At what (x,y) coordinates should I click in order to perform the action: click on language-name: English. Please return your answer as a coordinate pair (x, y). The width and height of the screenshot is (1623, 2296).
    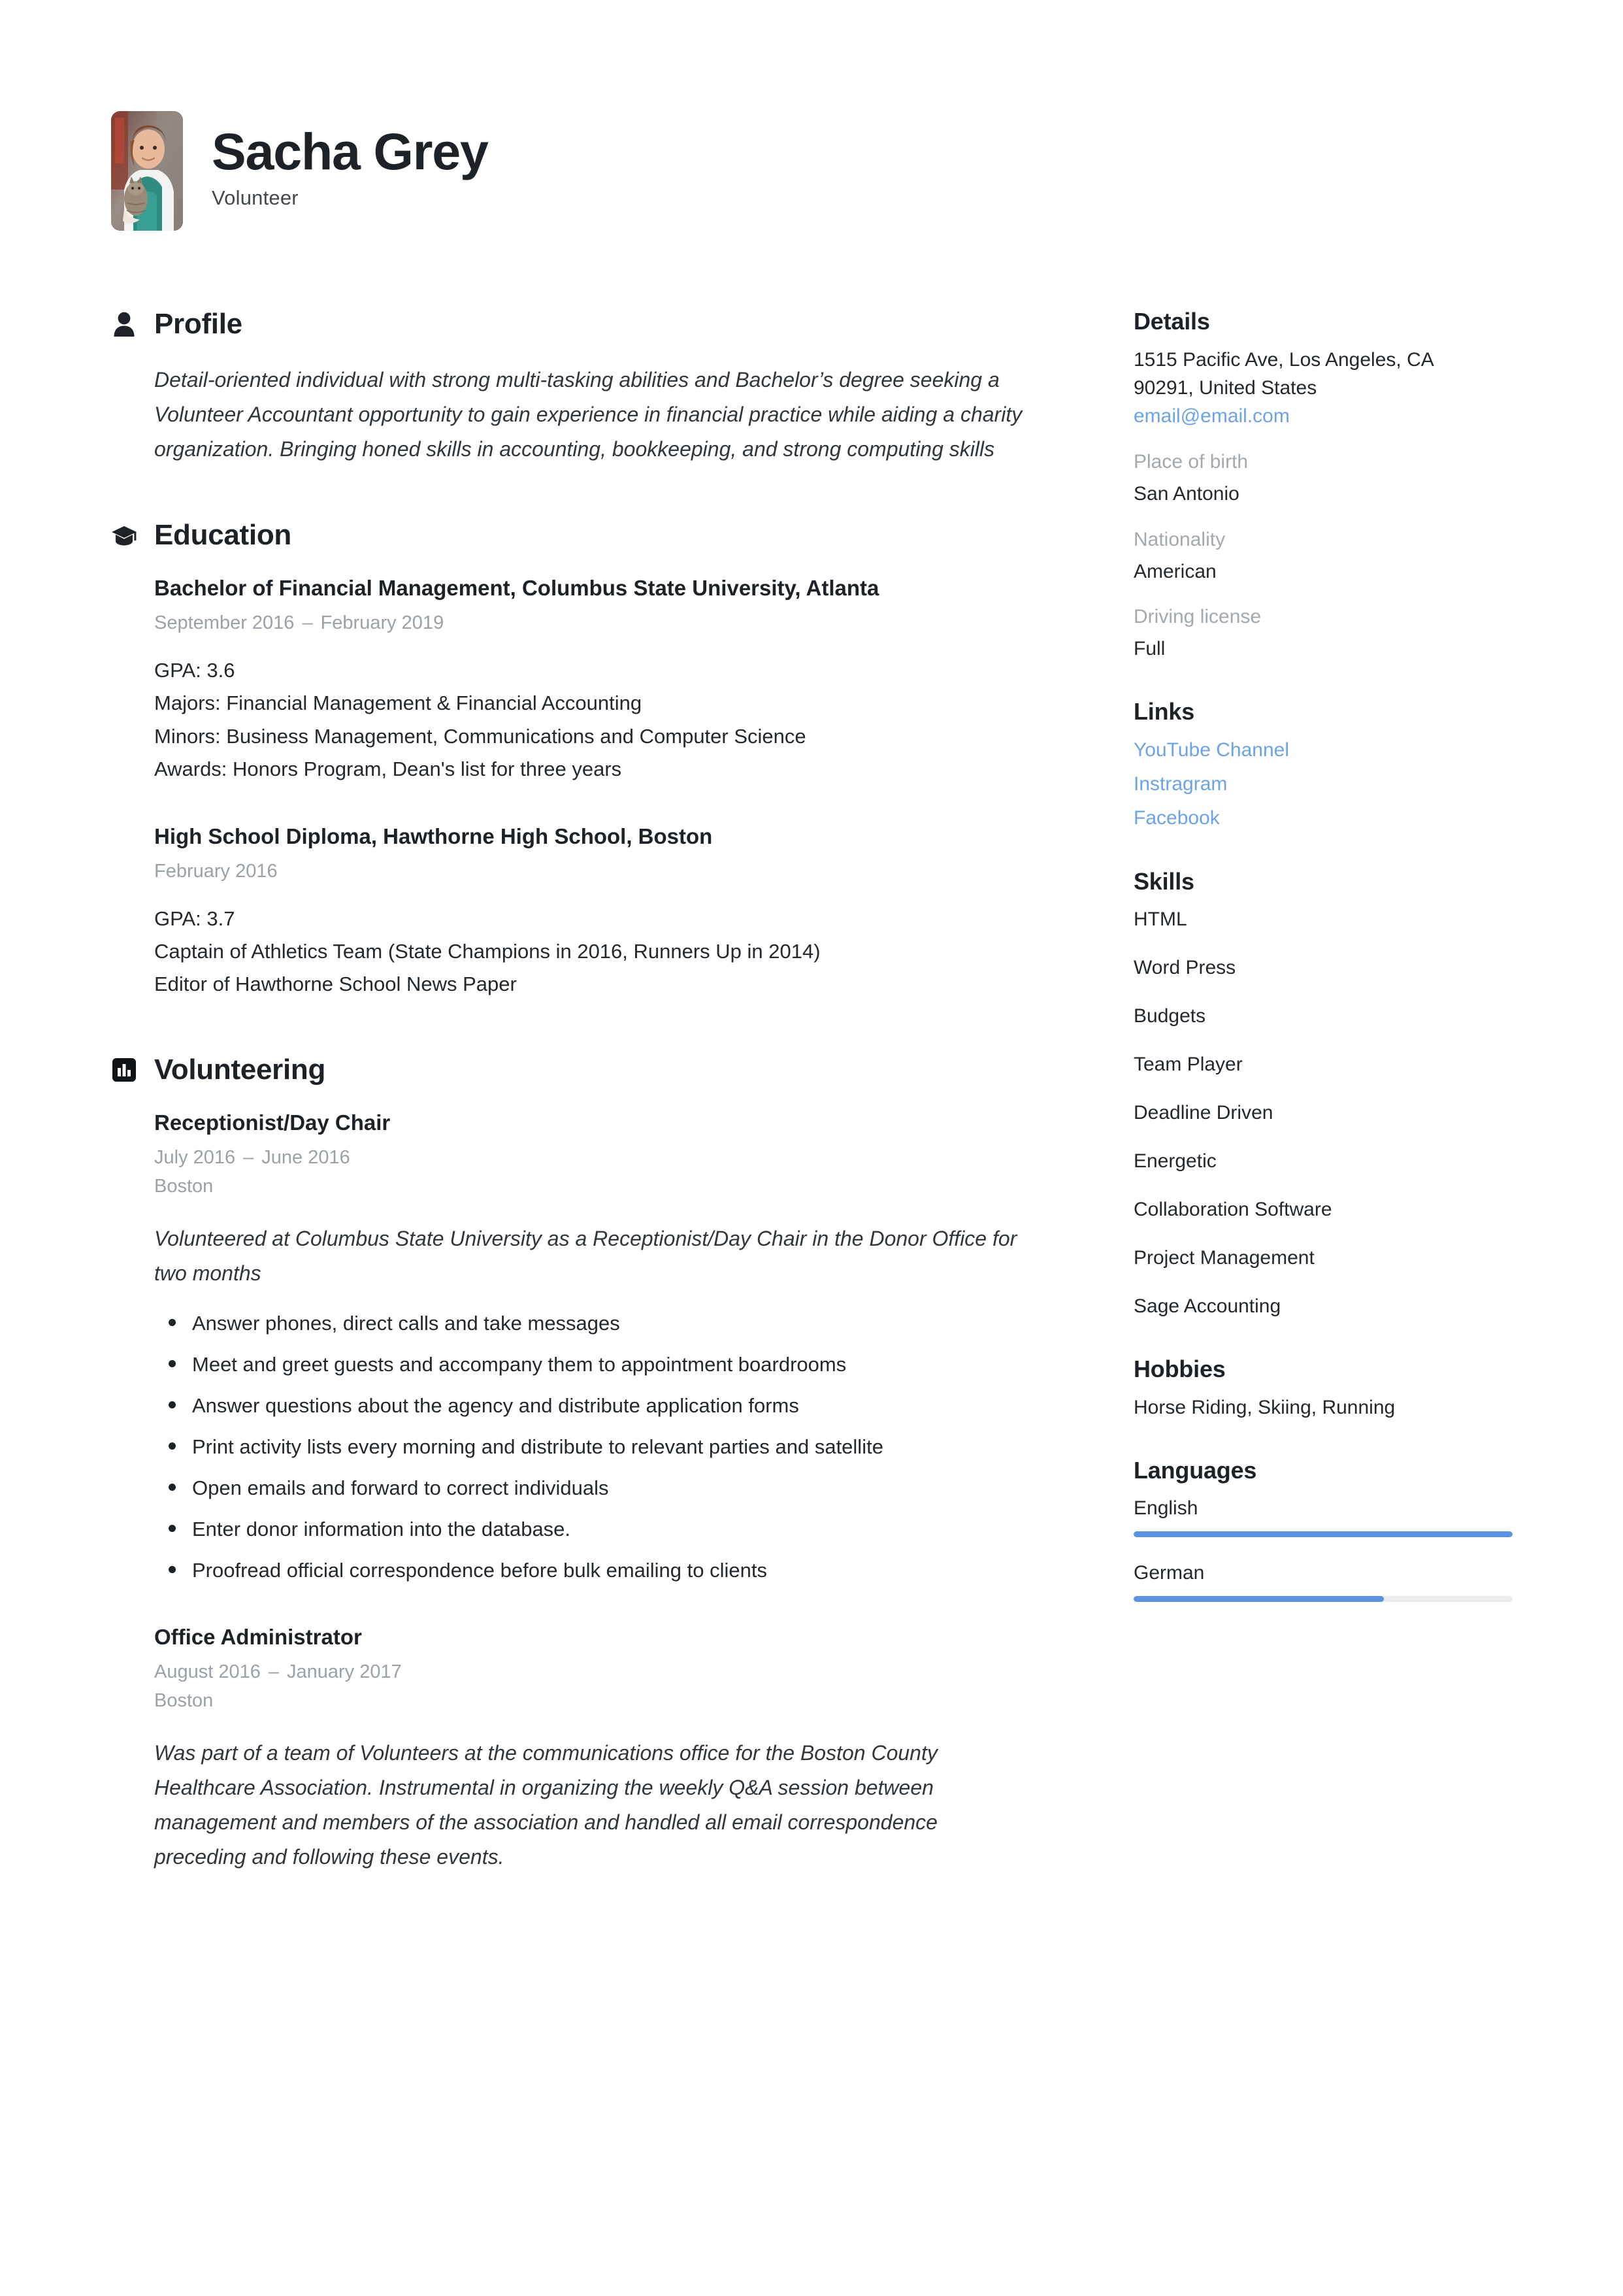
    Looking at the image, I should click on (1166, 1508).